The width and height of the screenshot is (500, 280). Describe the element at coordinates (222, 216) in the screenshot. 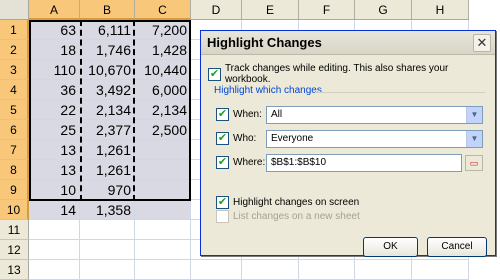

I see `list-on-new-sheet-checkbox` at that location.